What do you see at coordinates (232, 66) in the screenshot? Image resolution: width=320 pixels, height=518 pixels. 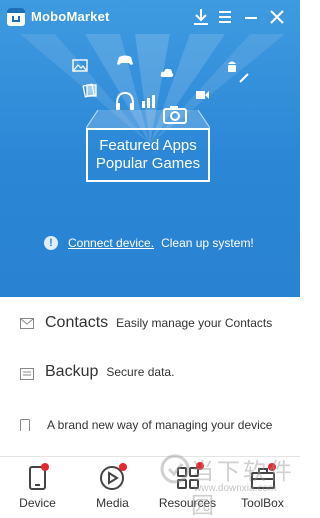 I see `android-icon` at bounding box center [232, 66].